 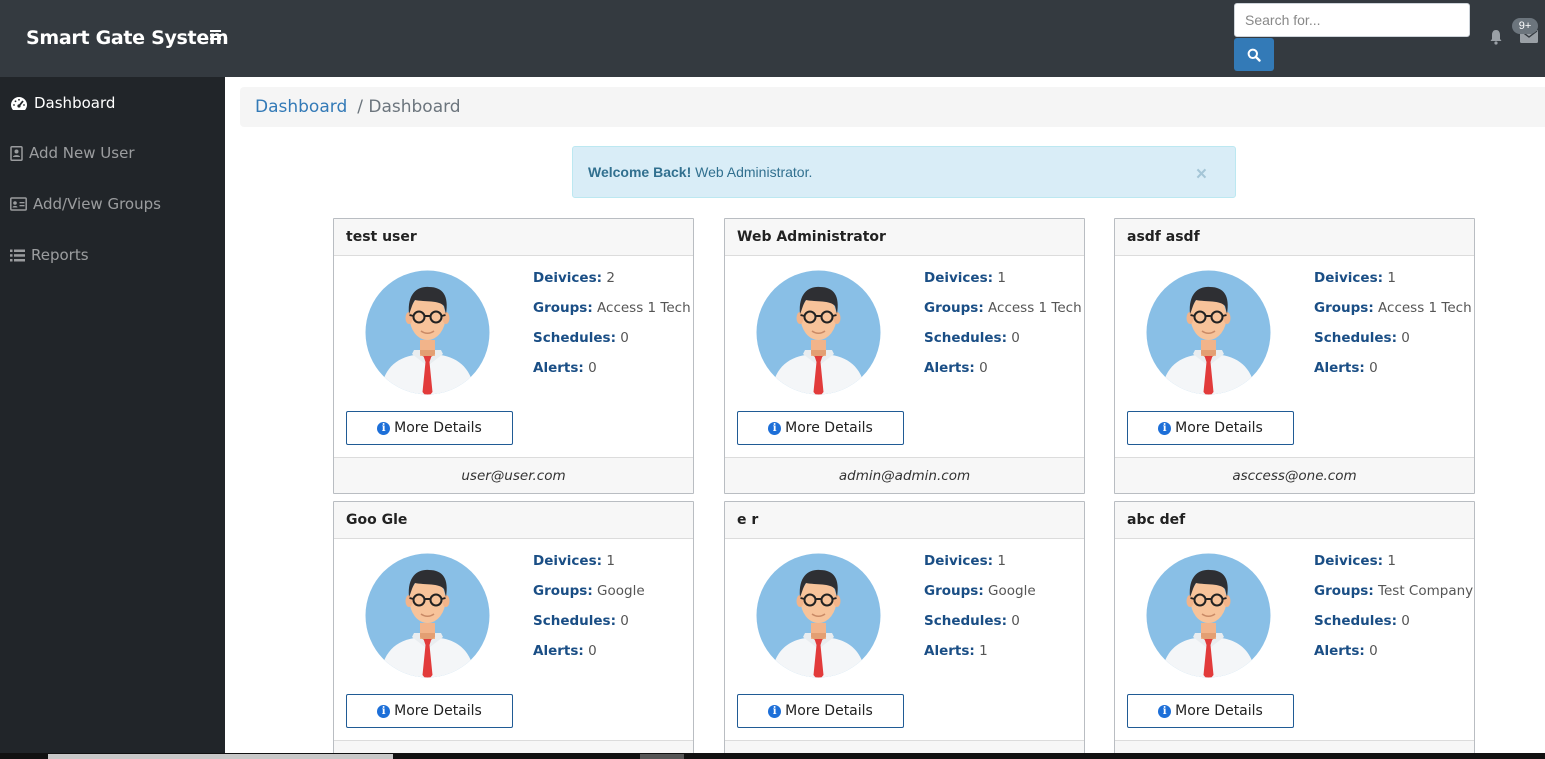 What do you see at coordinates (49, 255) in the screenshot?
I see `sidebar-item-reports: Reports` at bounding box center [49, 255].